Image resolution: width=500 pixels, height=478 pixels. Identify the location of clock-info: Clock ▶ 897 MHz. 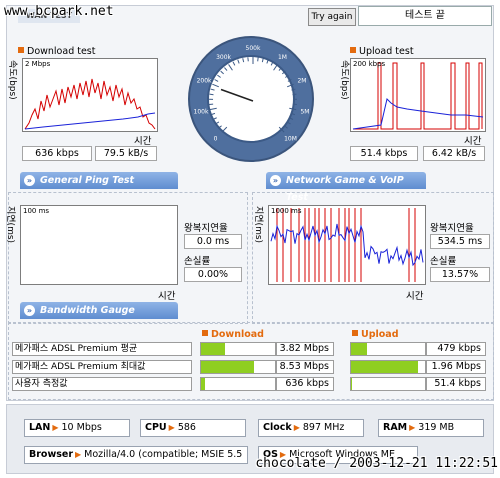
(311, 428).